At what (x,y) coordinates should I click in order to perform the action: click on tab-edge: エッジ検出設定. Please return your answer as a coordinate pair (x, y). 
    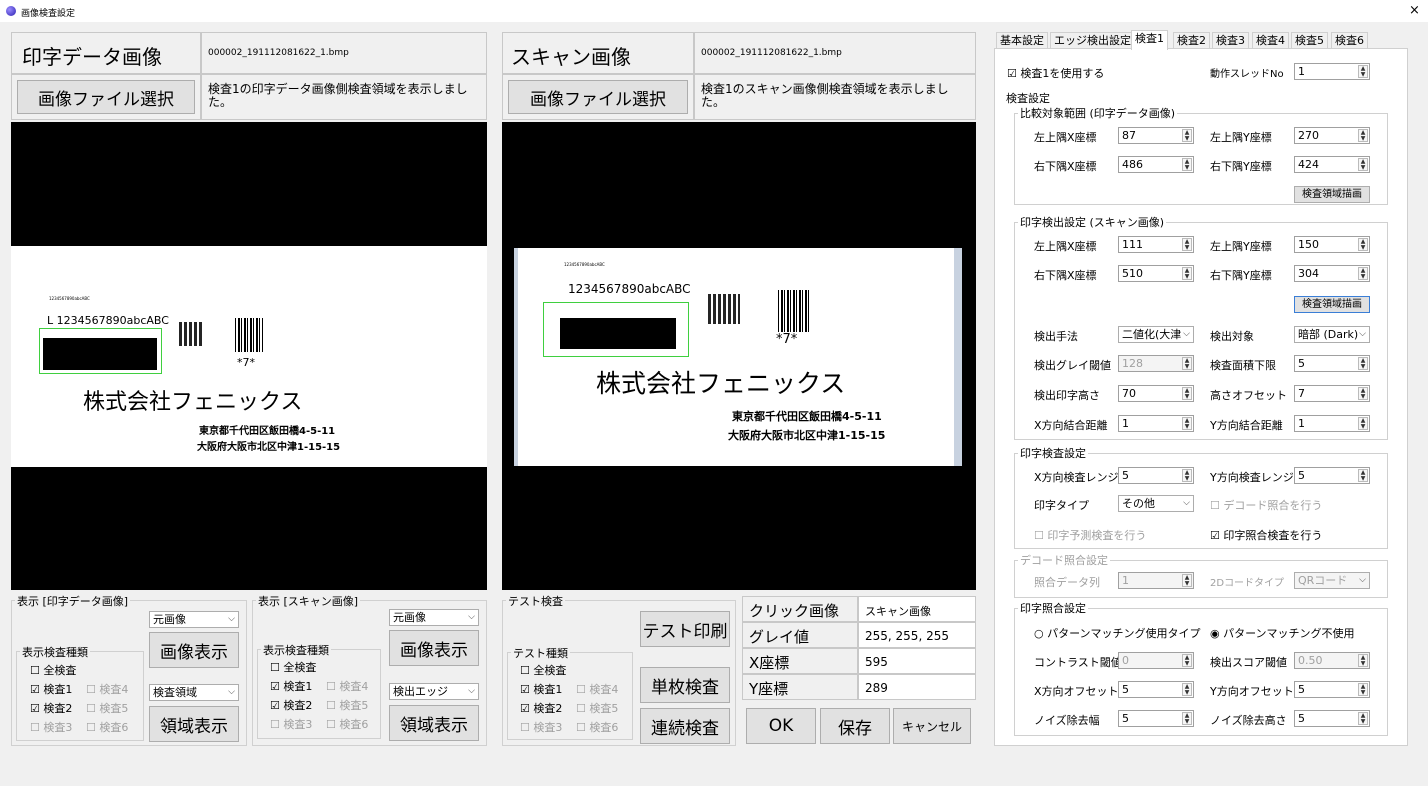
    Looking at the image, I should click on (1092, 40).